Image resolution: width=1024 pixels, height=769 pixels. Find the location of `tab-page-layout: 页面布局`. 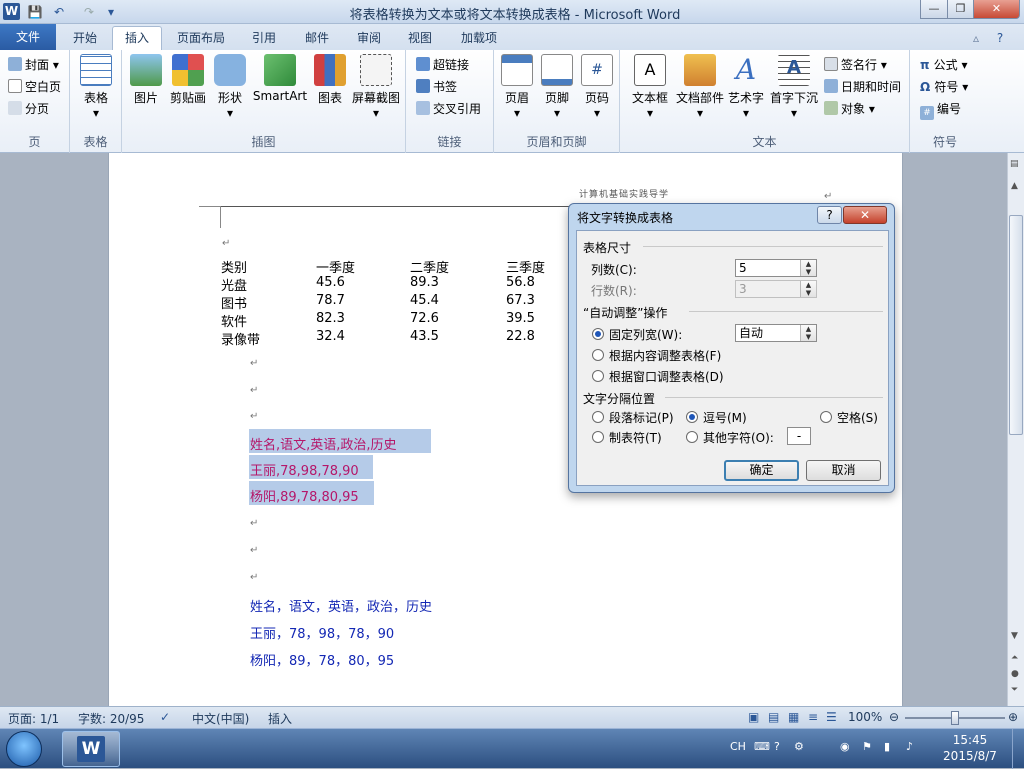

tab-page-layout: 页面布局 is located at coordinates (201, 38).